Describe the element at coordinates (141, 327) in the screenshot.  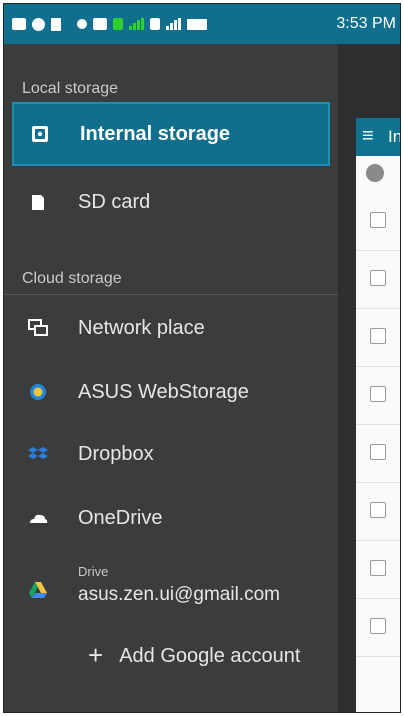
I see `network-place-label: Network place` at that location.